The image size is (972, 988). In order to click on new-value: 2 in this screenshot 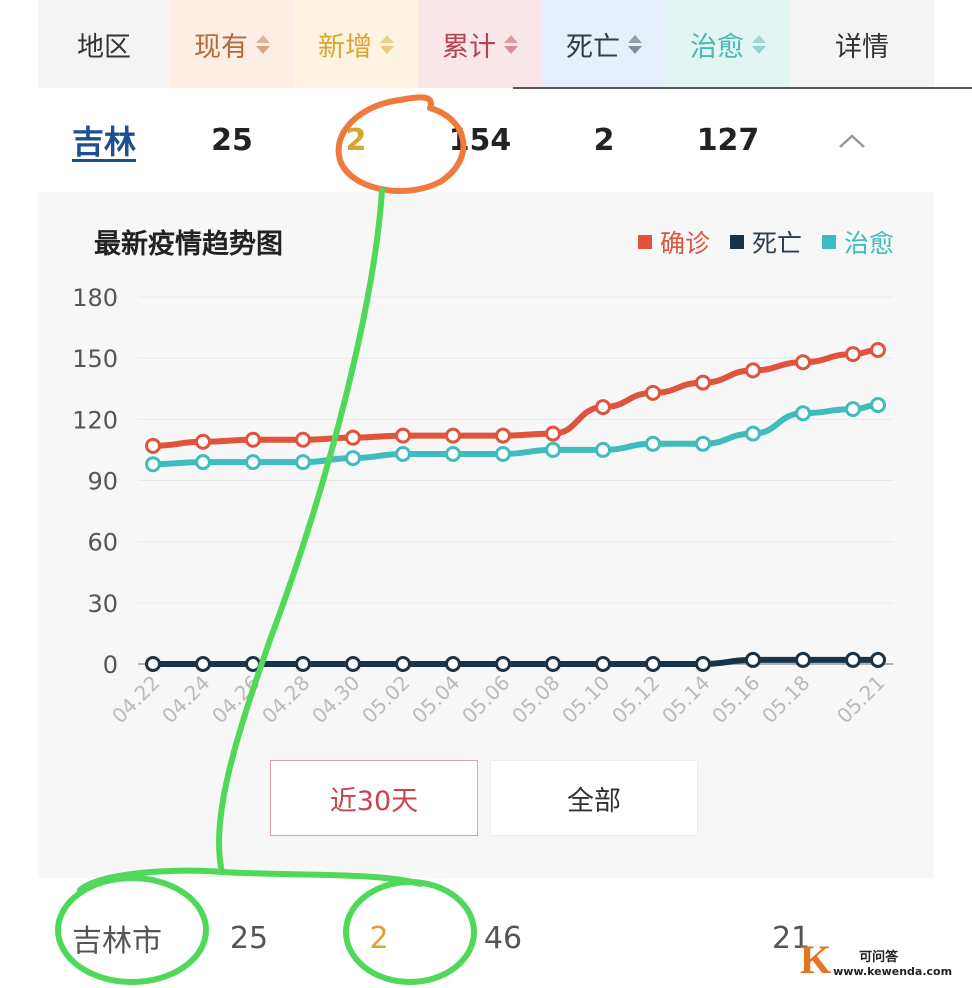, I will do `click(356, 140)`.